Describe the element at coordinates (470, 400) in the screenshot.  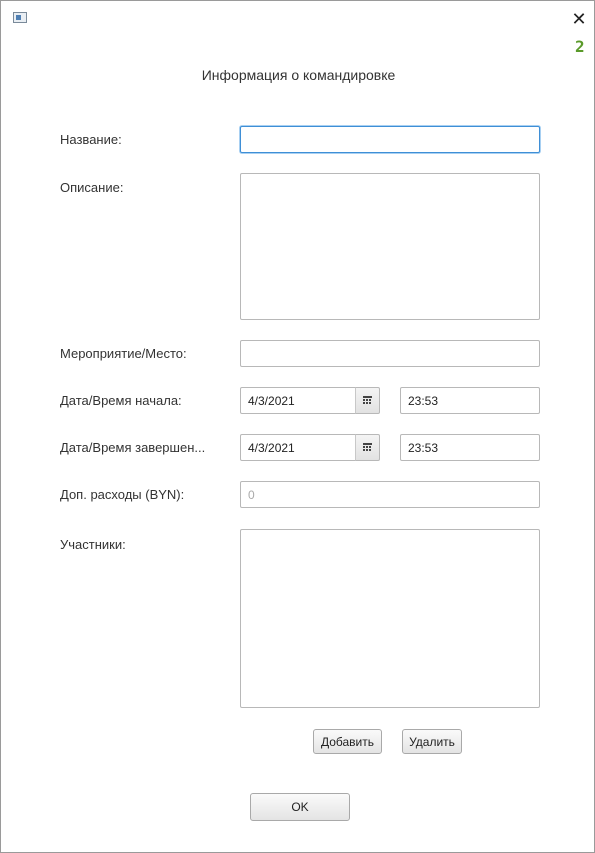
I see `start-time-input: 23:53` at that location.